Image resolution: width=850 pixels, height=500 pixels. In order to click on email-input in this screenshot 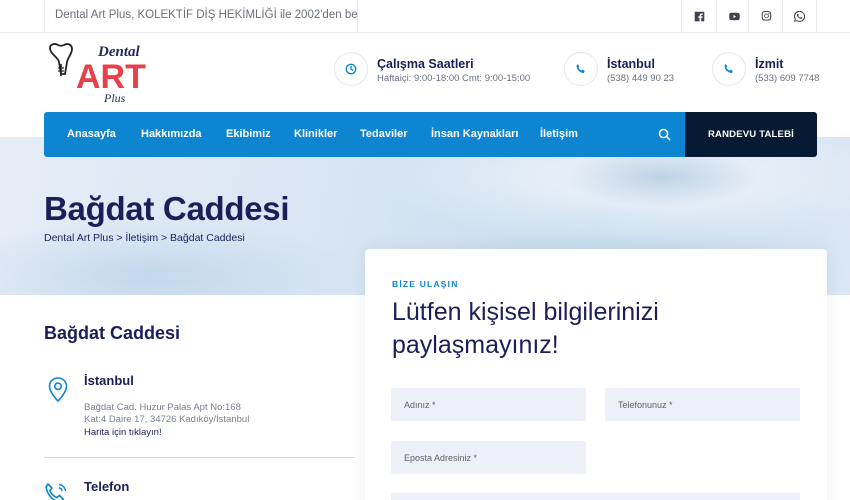, I will do `click(488, 457)`.